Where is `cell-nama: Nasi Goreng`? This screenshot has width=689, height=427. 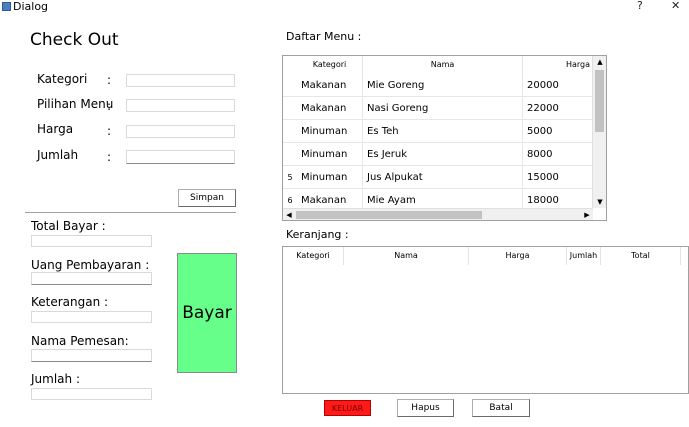 cell-nama: Nasi Goreng is located at coordinates (443, 108).